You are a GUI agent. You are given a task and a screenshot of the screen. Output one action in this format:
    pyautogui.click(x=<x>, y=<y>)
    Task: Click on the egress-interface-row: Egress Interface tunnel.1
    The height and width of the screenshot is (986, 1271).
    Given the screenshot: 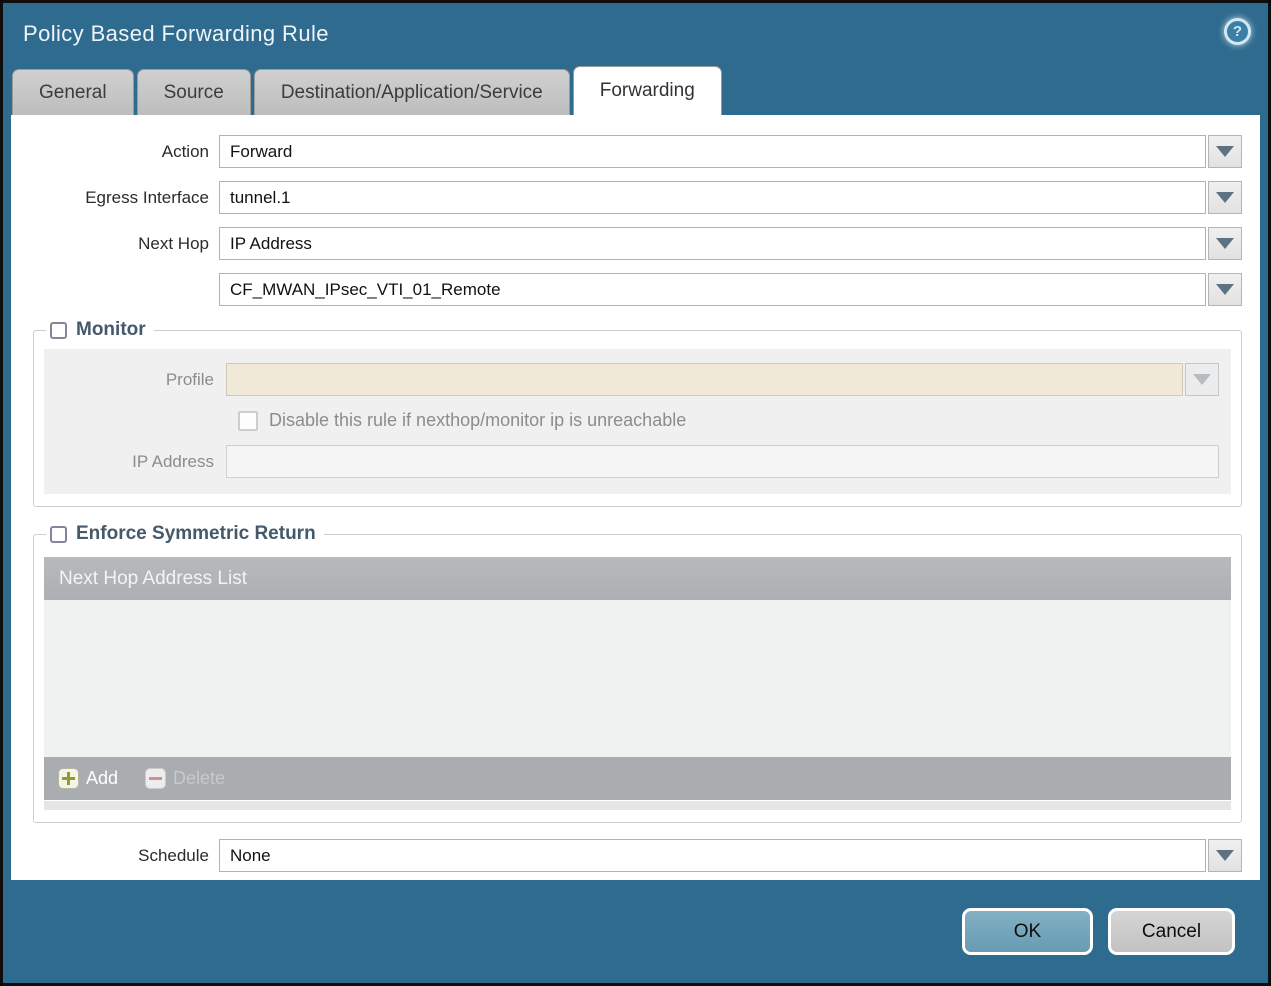 What is the action you would take?
    pyautogui.click(x=630, y=197)
    